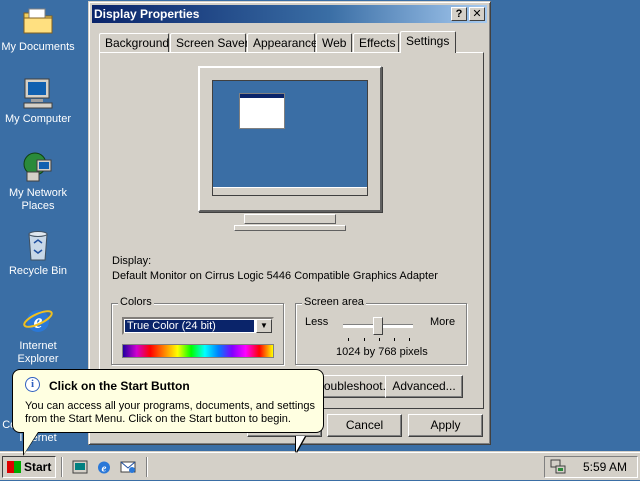 The height and width of the screenshot is (481, 640). I want to click on desktop-icon-my-network-places: My Network Places, so click(38, 181).